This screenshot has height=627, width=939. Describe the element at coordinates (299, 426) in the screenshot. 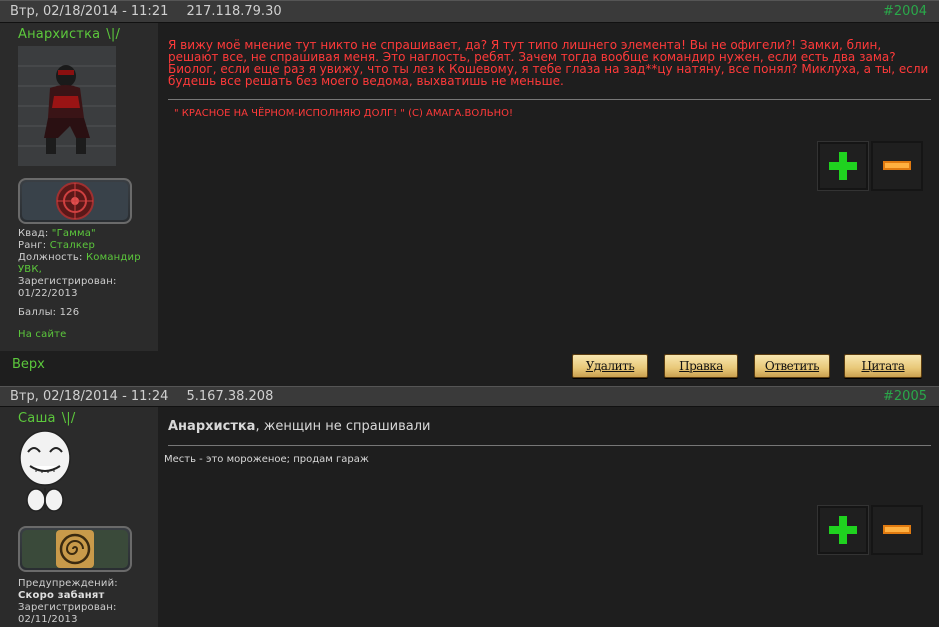

I see `post-message: Анархистка, женщин не спрашивали` at that location.